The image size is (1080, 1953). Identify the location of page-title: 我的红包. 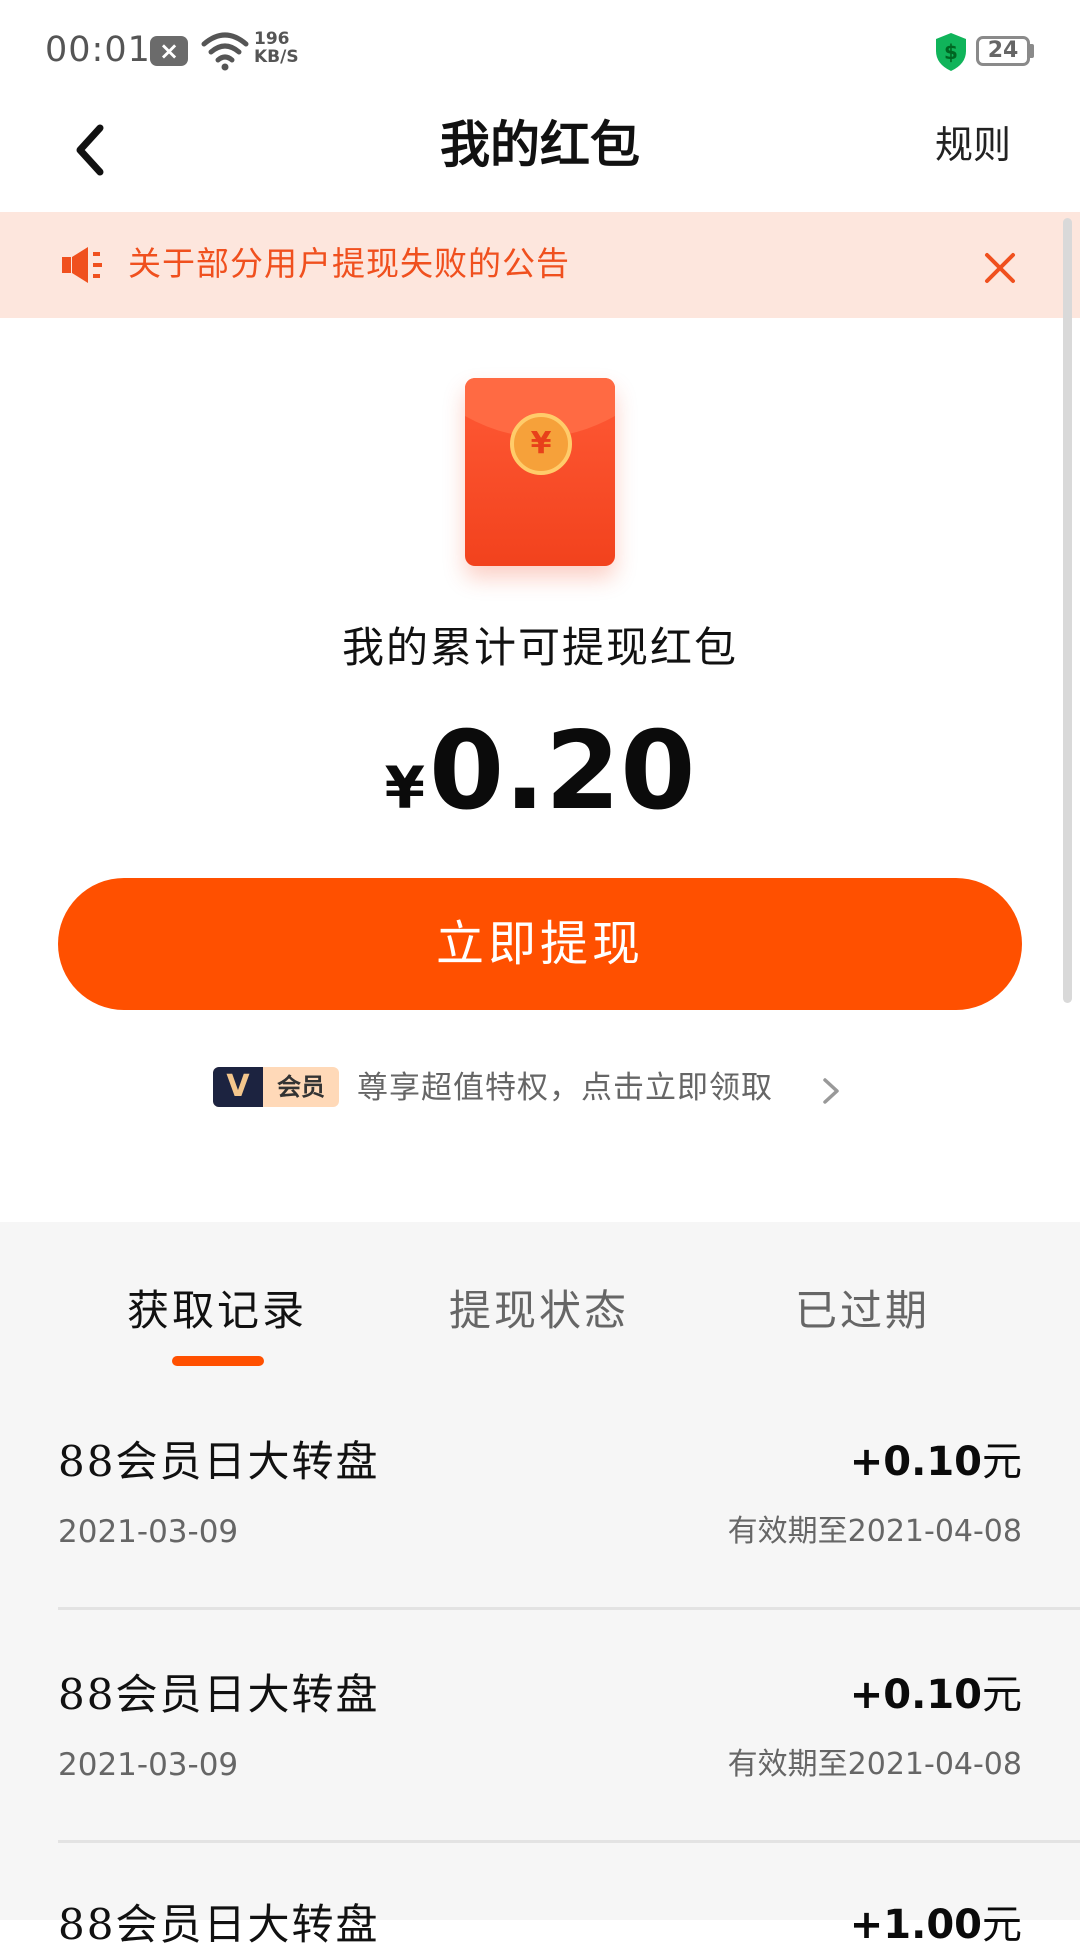
(540, 144).